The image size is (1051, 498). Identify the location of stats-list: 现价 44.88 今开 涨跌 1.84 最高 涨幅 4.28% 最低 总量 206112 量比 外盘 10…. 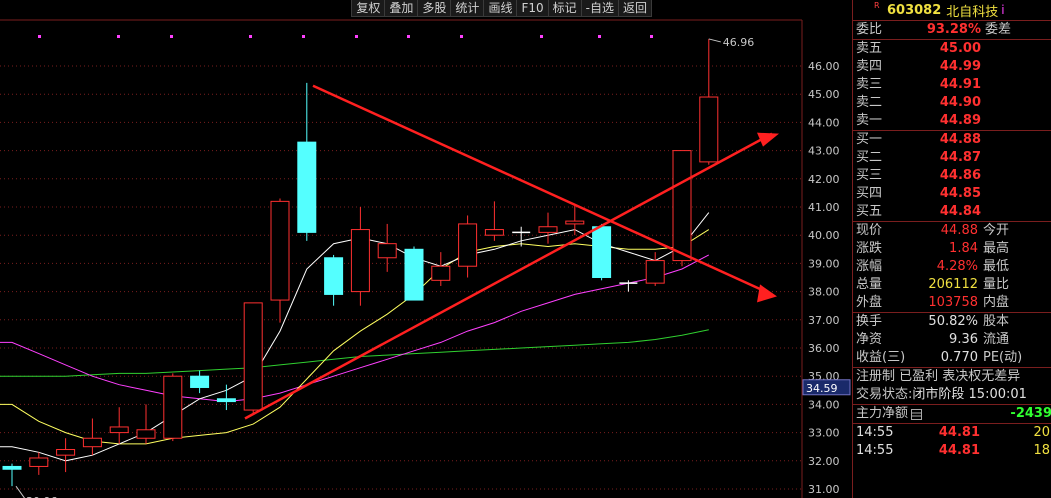
(952, 267).